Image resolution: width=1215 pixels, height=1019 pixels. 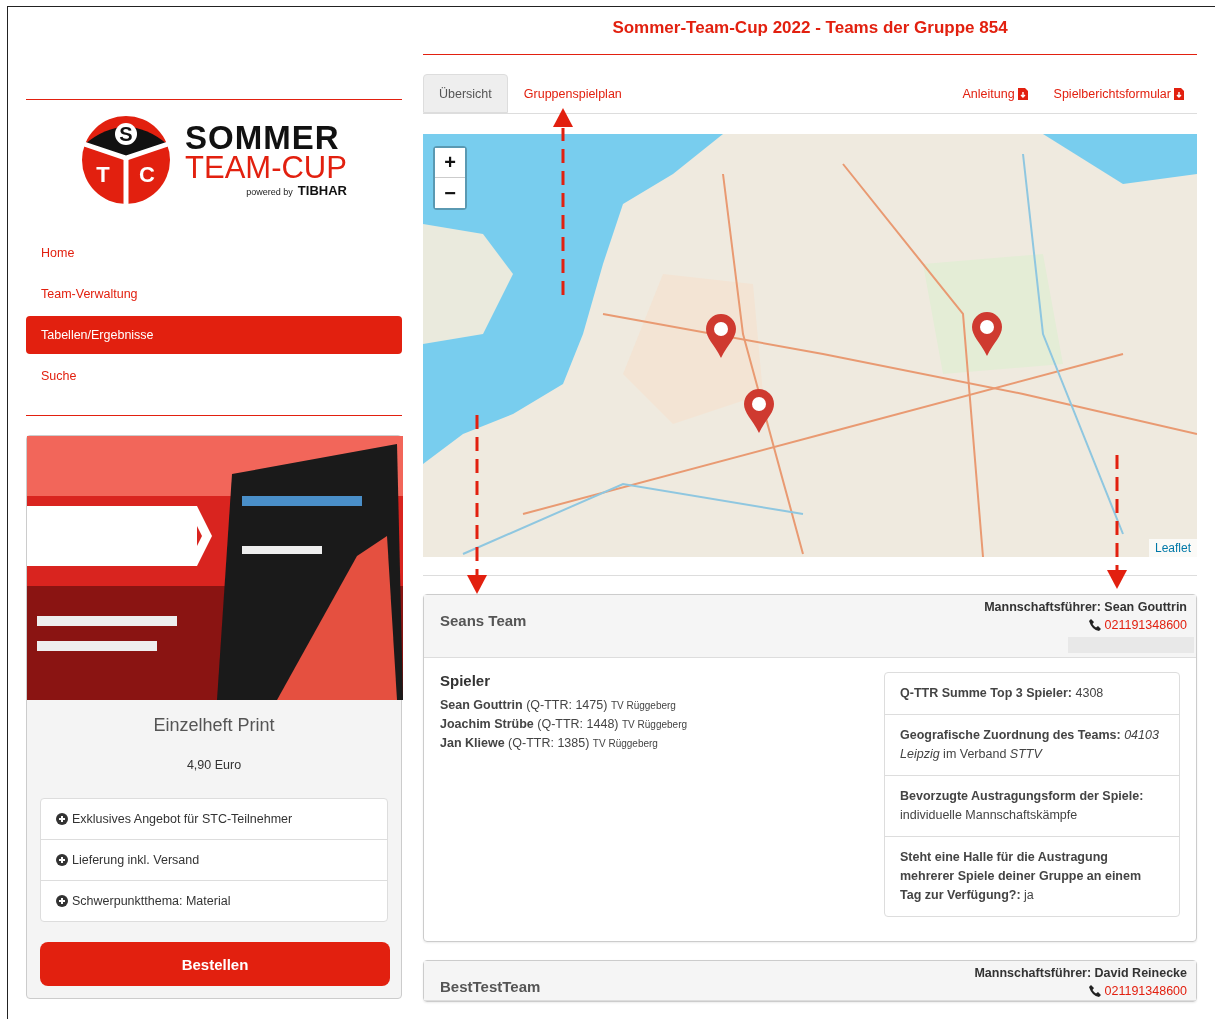 What do you see at coordinates (214, 765) in the screenshot?
I see `product-price: 4,90 Euro` at bounding box center [214, 765].